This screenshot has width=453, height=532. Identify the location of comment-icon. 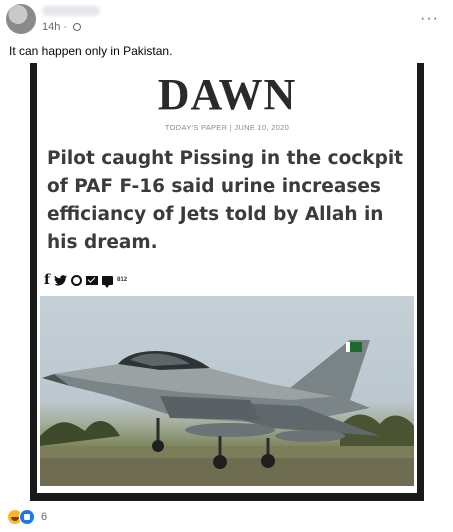
(108, 281).